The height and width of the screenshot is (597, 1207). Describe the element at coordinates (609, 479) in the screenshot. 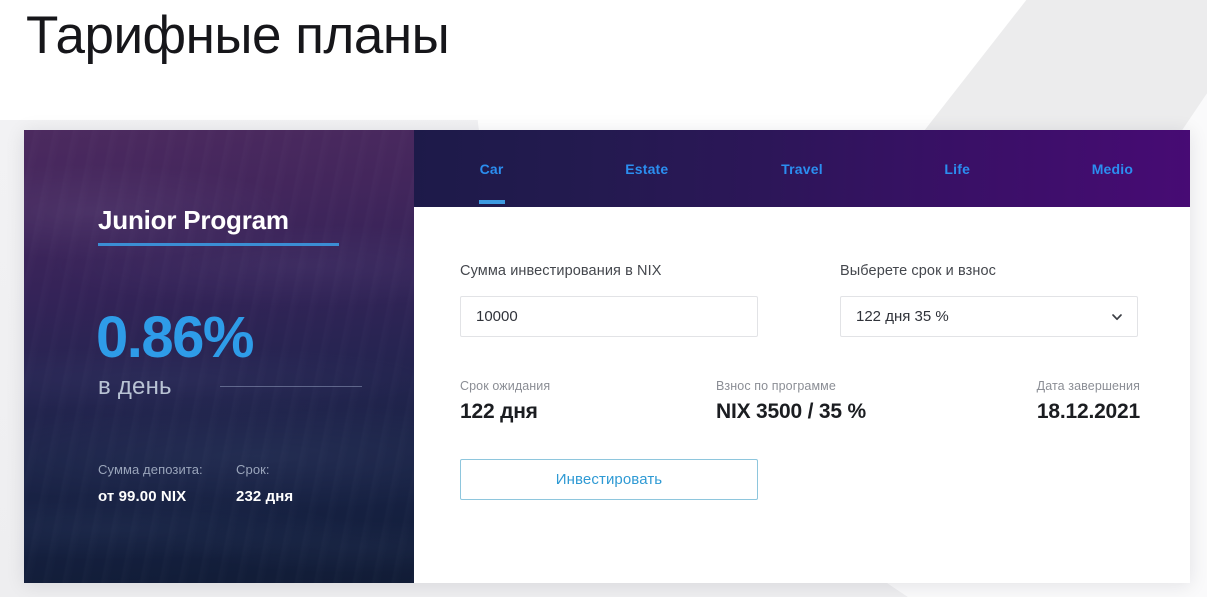

I see `invest-button: Инвестировать` at that location.